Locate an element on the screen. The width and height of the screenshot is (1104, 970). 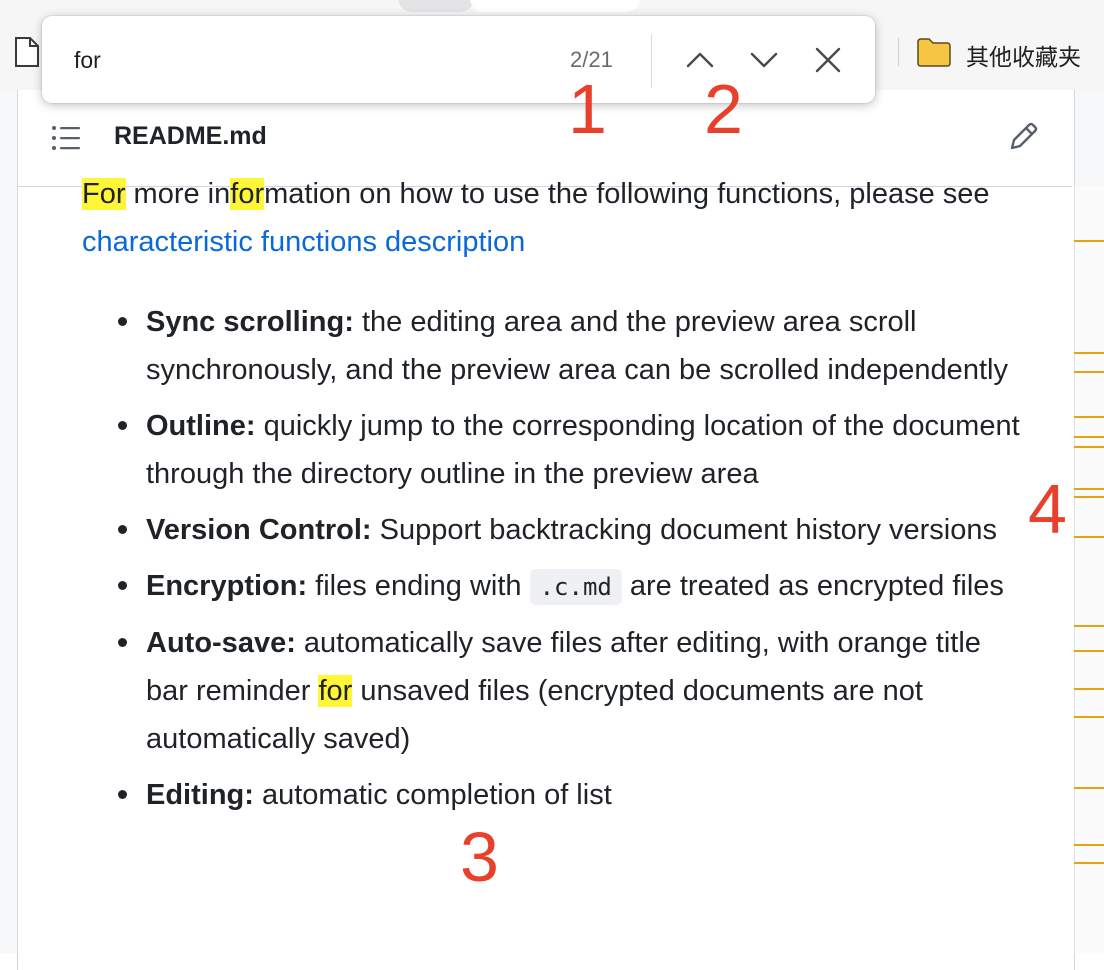
close-find-button is located at coordinates (828, 60).